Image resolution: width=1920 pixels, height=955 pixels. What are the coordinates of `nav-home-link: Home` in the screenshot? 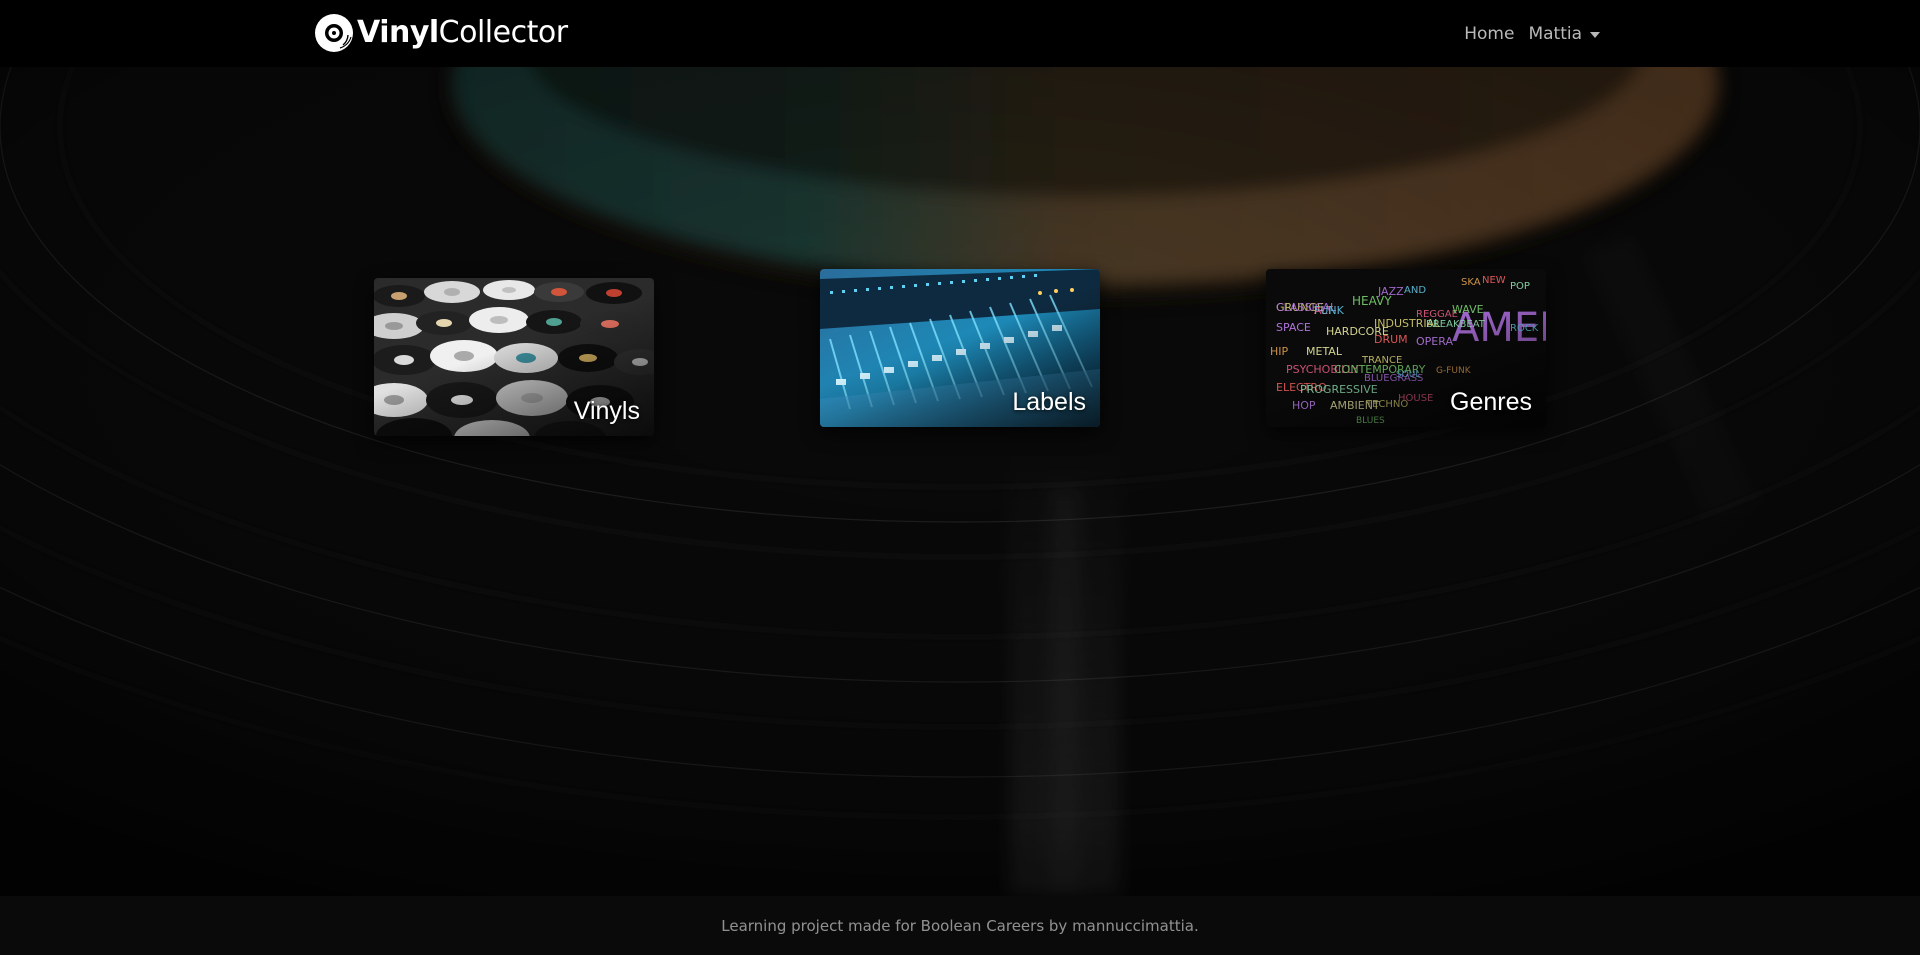 It's located at (1489, 34).